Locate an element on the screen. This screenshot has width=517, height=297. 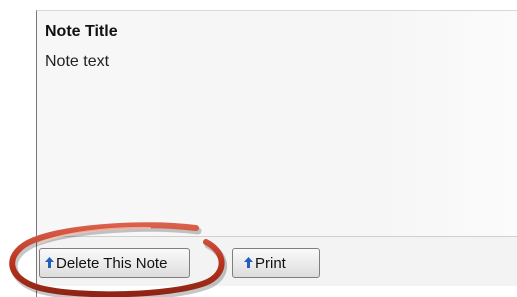
delete-note-label: Delete This Note is located at coordinates (112, 263).